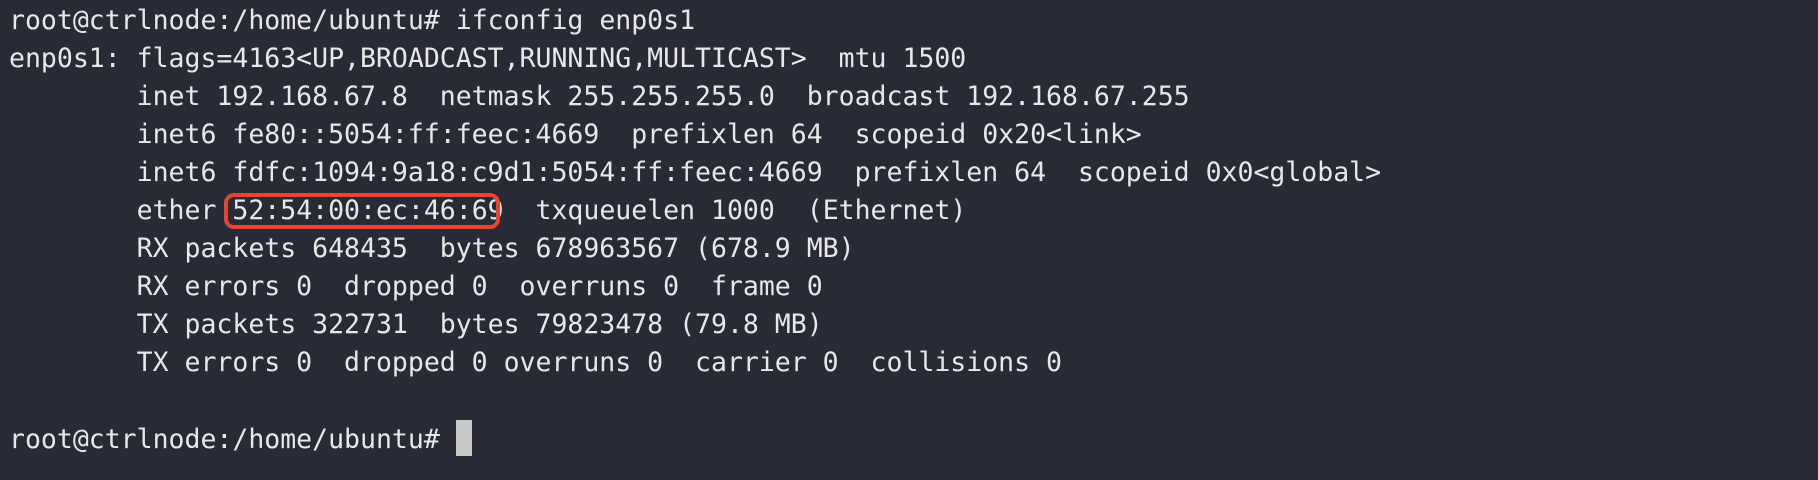 This screenshot has width=1818, height=480. Describe the element at coordinates (368, 210) in the screenshot. I see `mac-address-highlight: 52:54:00:ec:46:69` at that location.